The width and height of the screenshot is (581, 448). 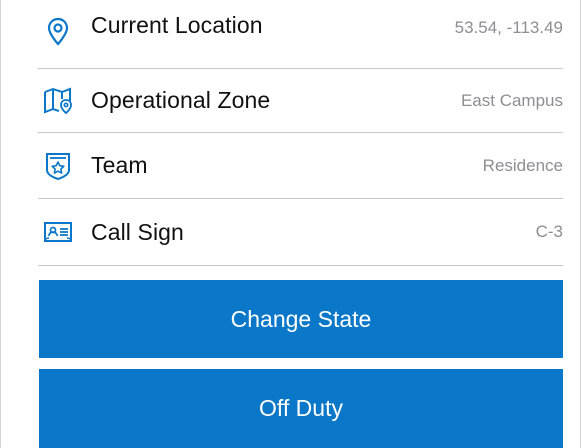 What do you see at coordinates (181, 100) in the screenshot?
I see `operational-zone-label: Operational Zone` at bounding box center [181, 100].